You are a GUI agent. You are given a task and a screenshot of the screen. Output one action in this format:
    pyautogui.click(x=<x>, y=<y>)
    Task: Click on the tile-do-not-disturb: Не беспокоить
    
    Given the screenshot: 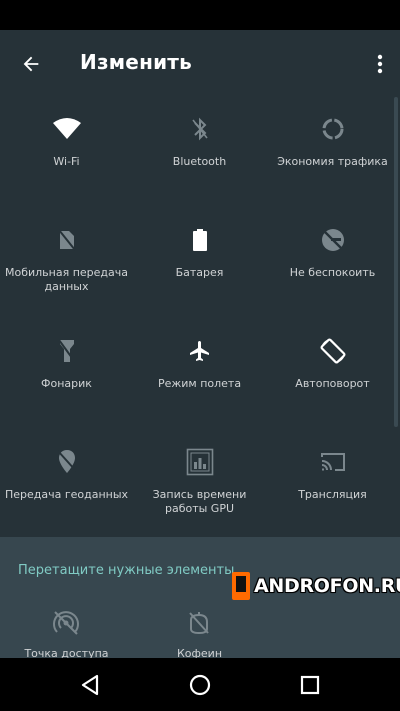 What is the action you would take?
    pyautogui.click(x=332, y=263)
    